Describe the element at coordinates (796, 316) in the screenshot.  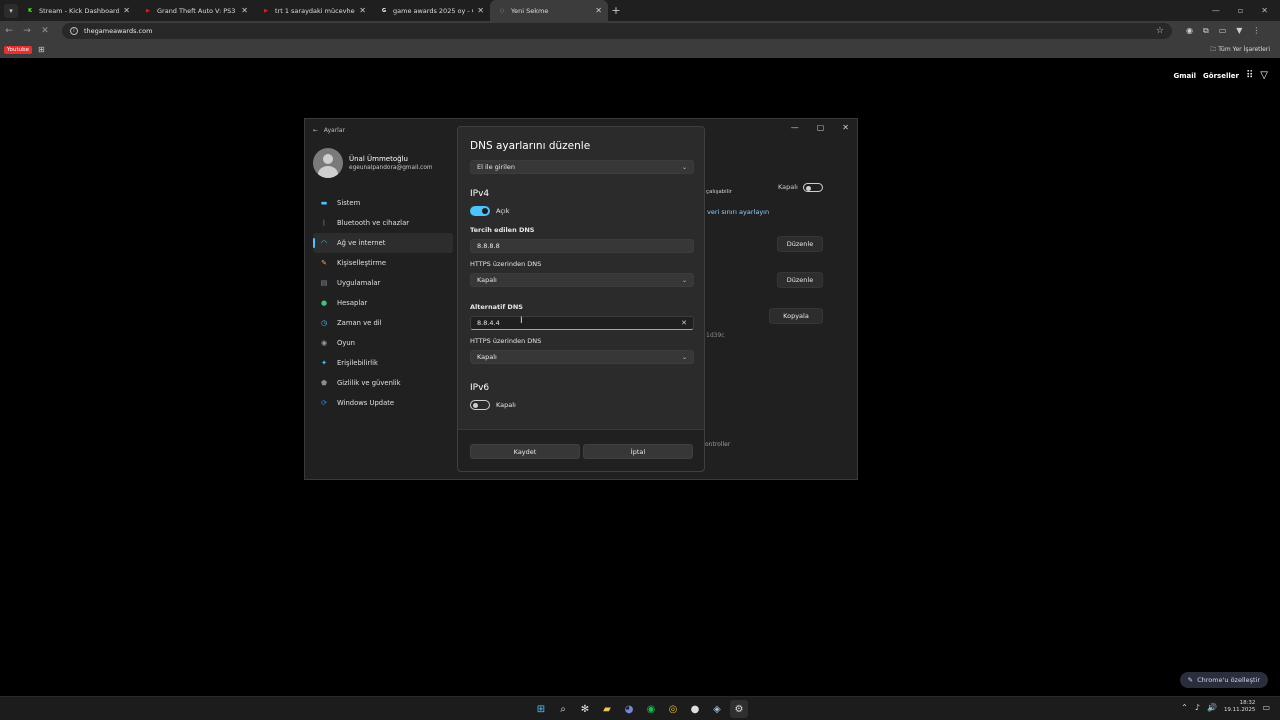
I see `copy-button: Kopyala` at that location.